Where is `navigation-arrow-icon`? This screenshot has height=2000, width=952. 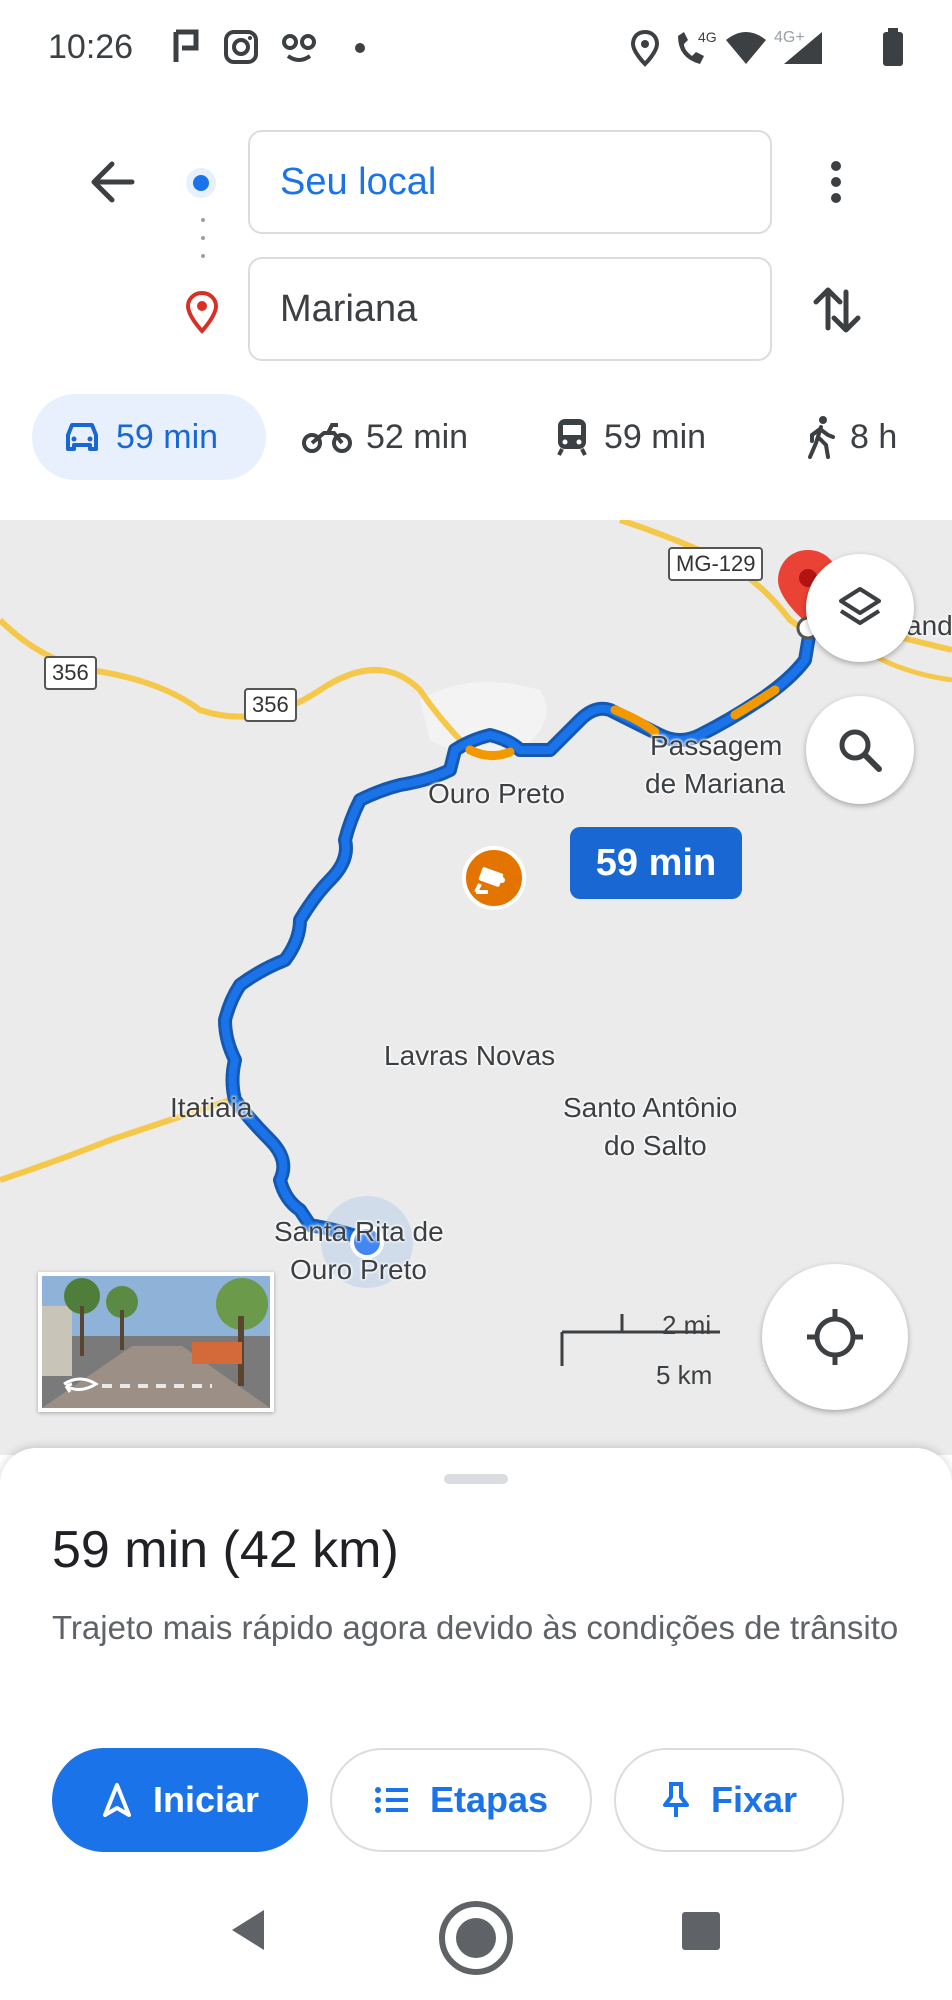 navigation-arrow-icon is located at coordinates (117, 1800).